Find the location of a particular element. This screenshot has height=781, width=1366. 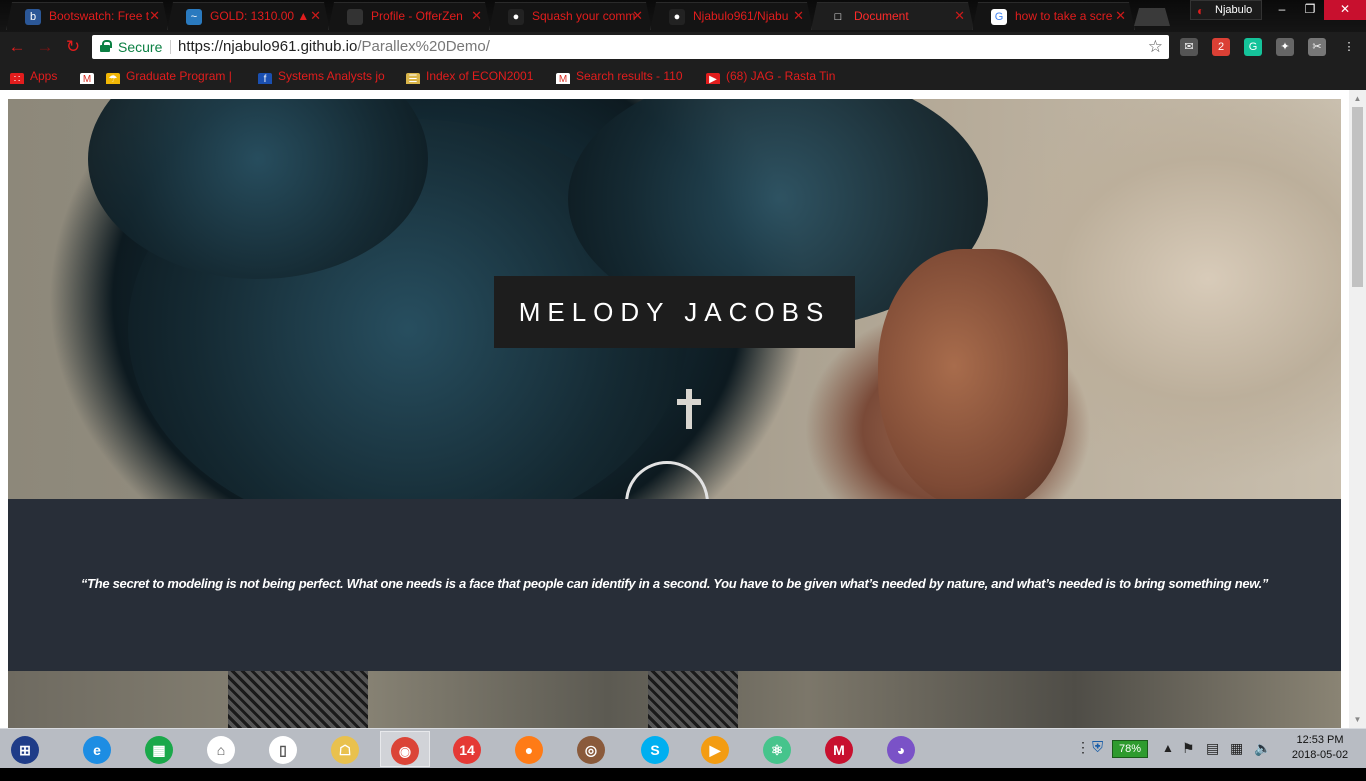

tab-4: ● Squash your comm ✕ is located at coordinates (570, 16).